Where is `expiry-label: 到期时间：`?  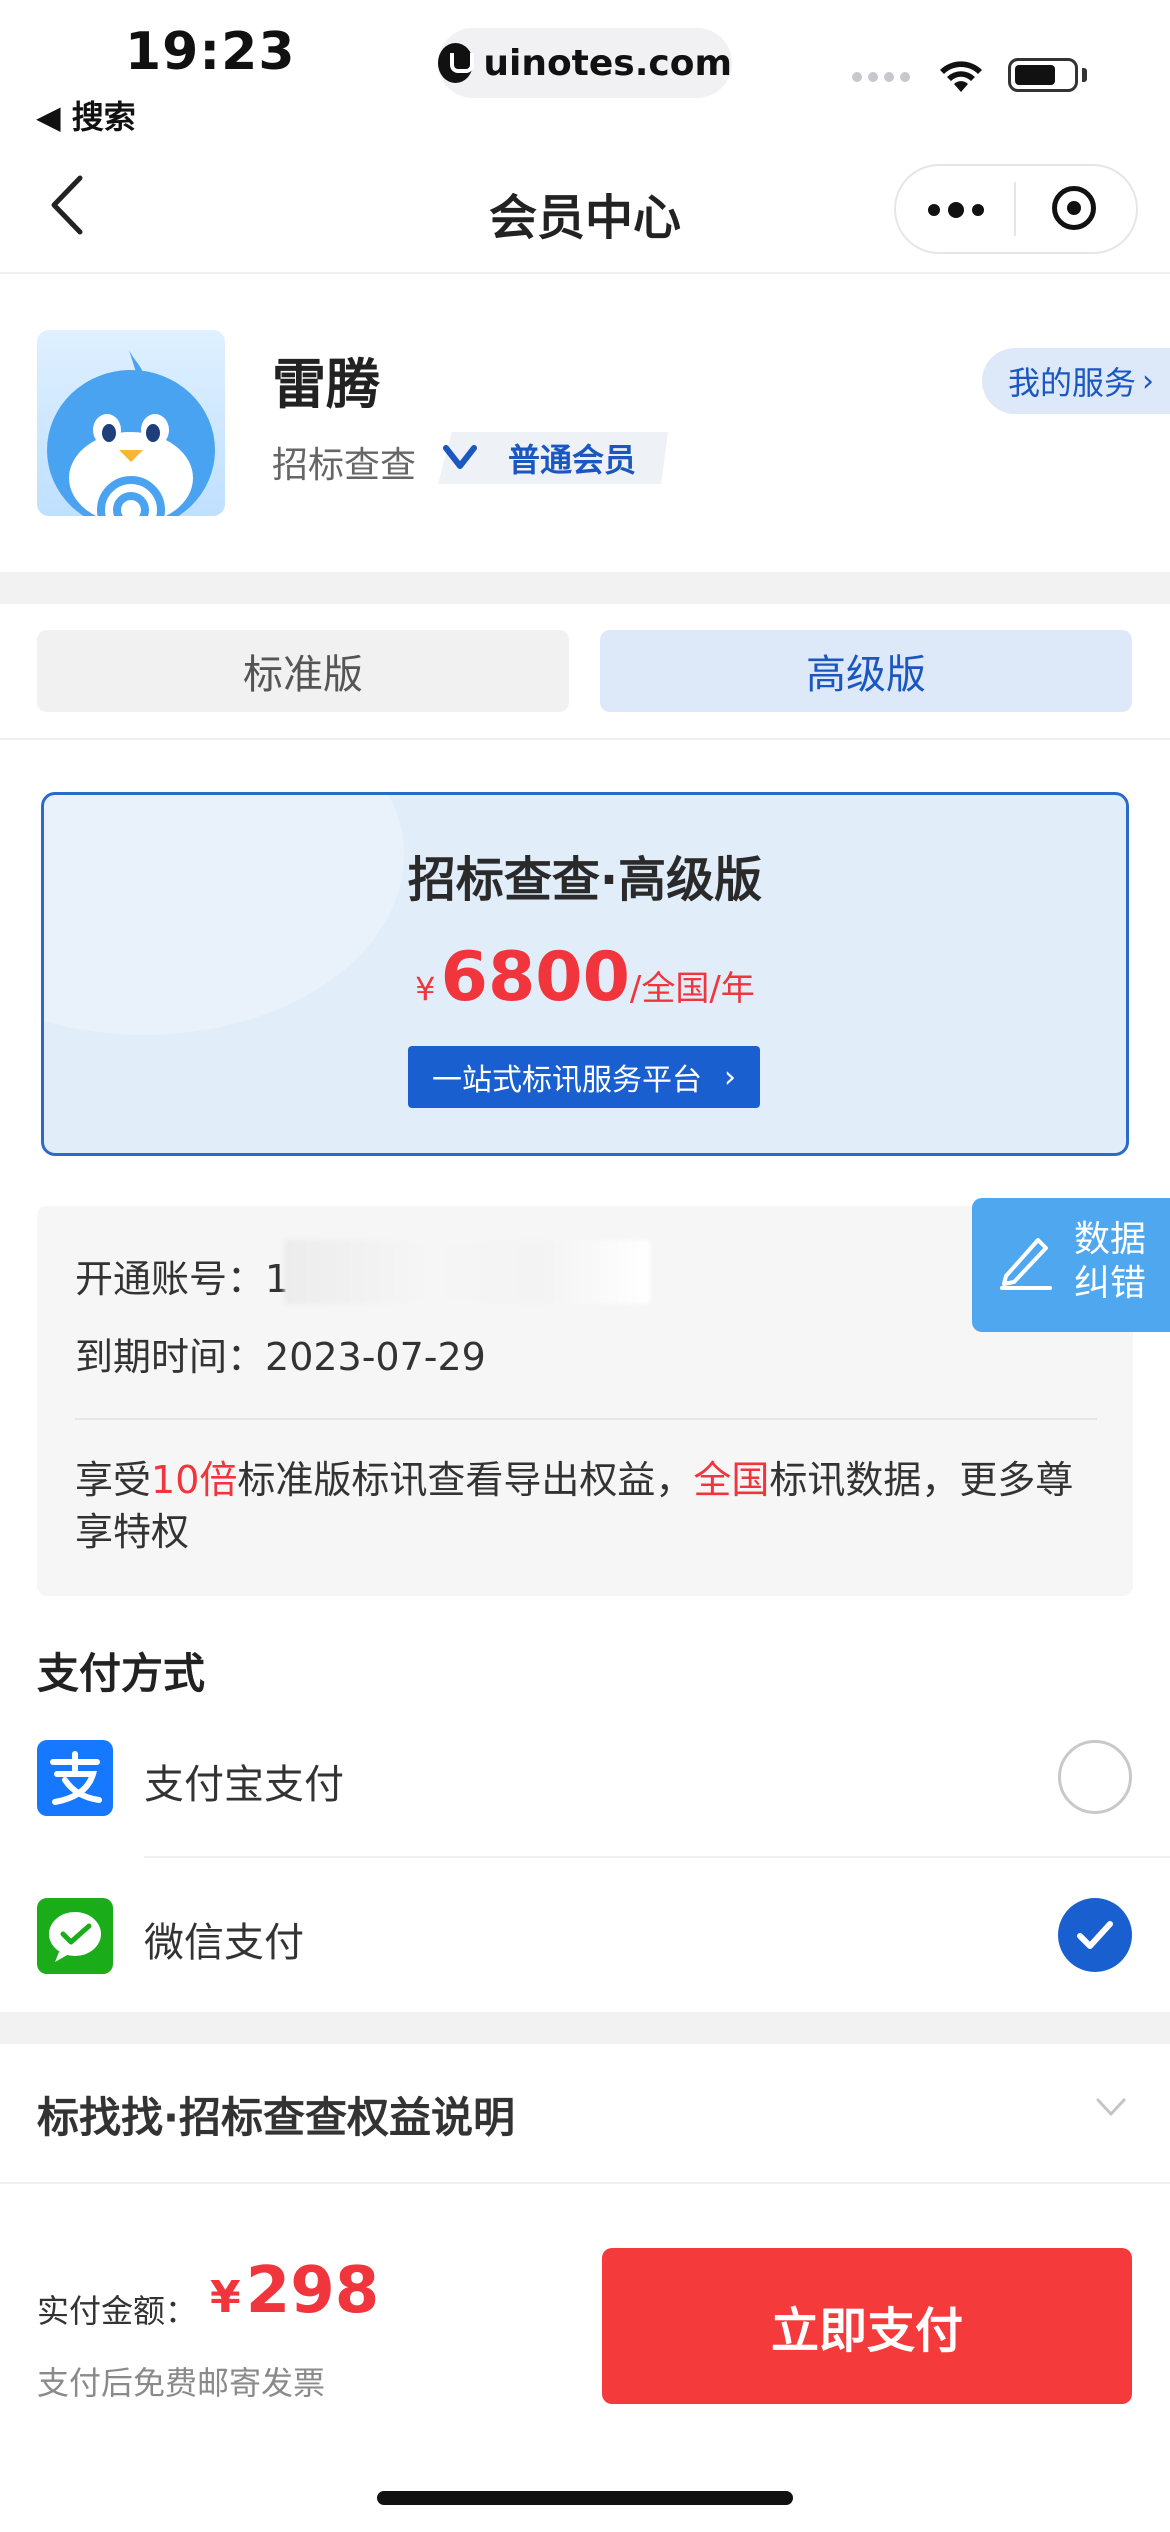
expiry-label: 到期时间： is located at coordinates (170, 1357).